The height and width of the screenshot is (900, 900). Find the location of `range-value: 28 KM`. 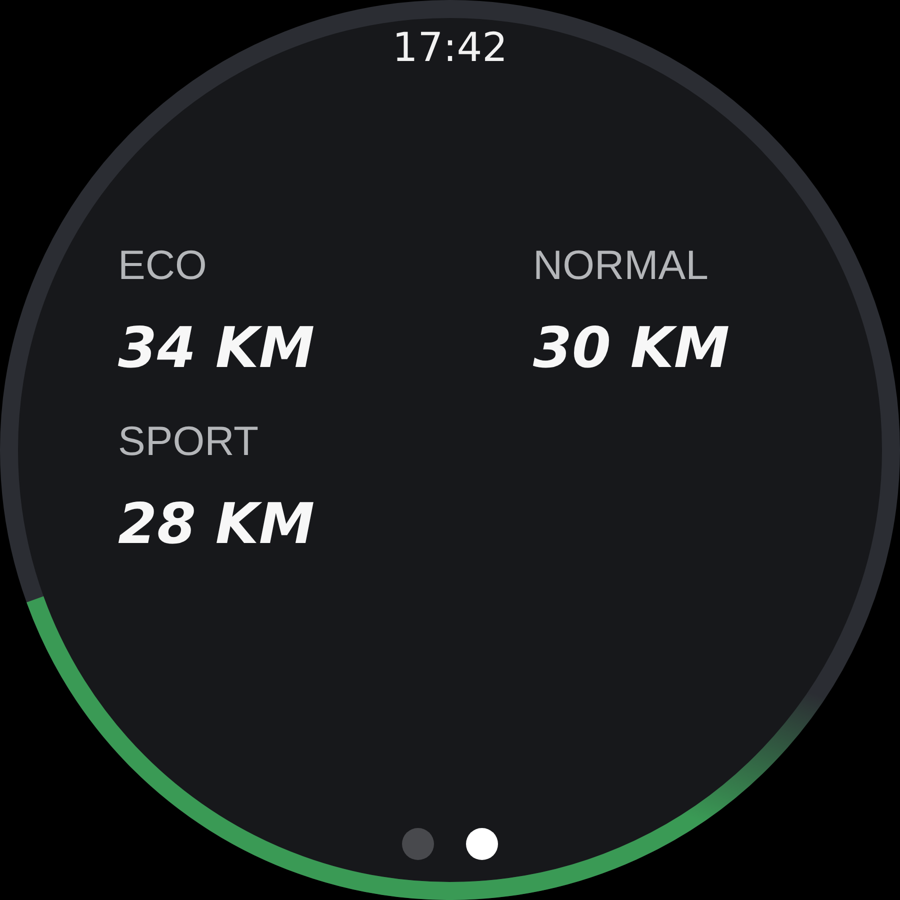

range-value: 28 KM is located at coordinates (217, 525).